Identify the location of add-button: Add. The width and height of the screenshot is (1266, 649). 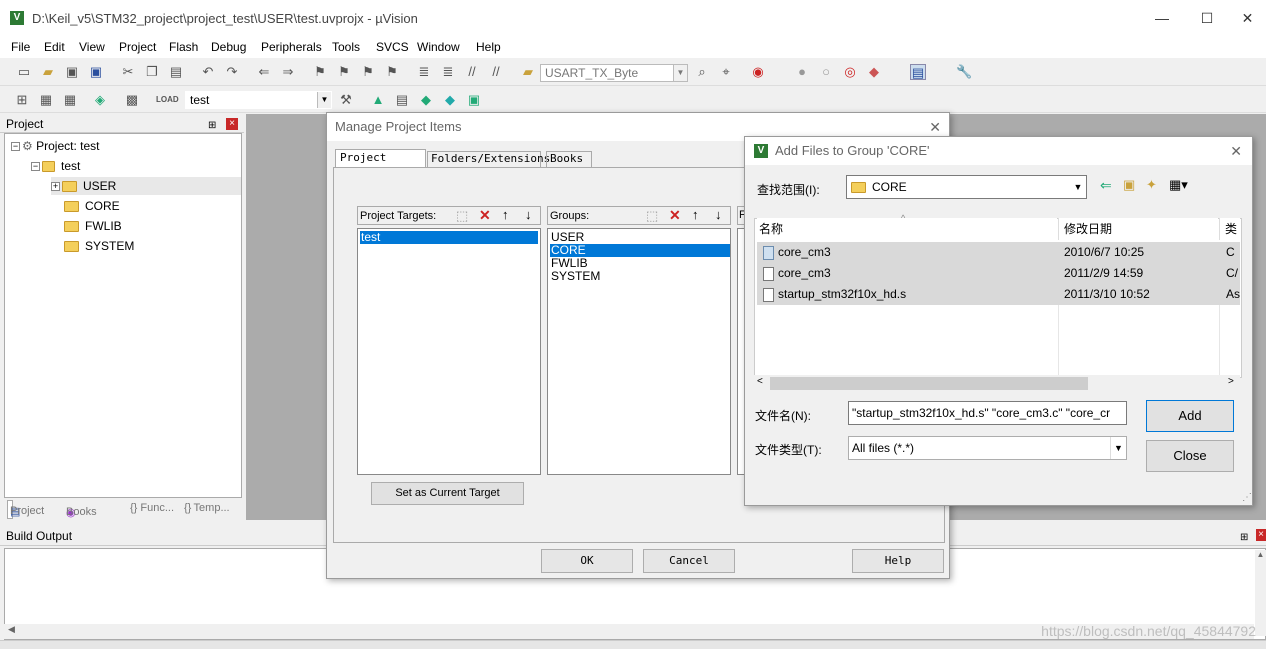
(1190, 416).